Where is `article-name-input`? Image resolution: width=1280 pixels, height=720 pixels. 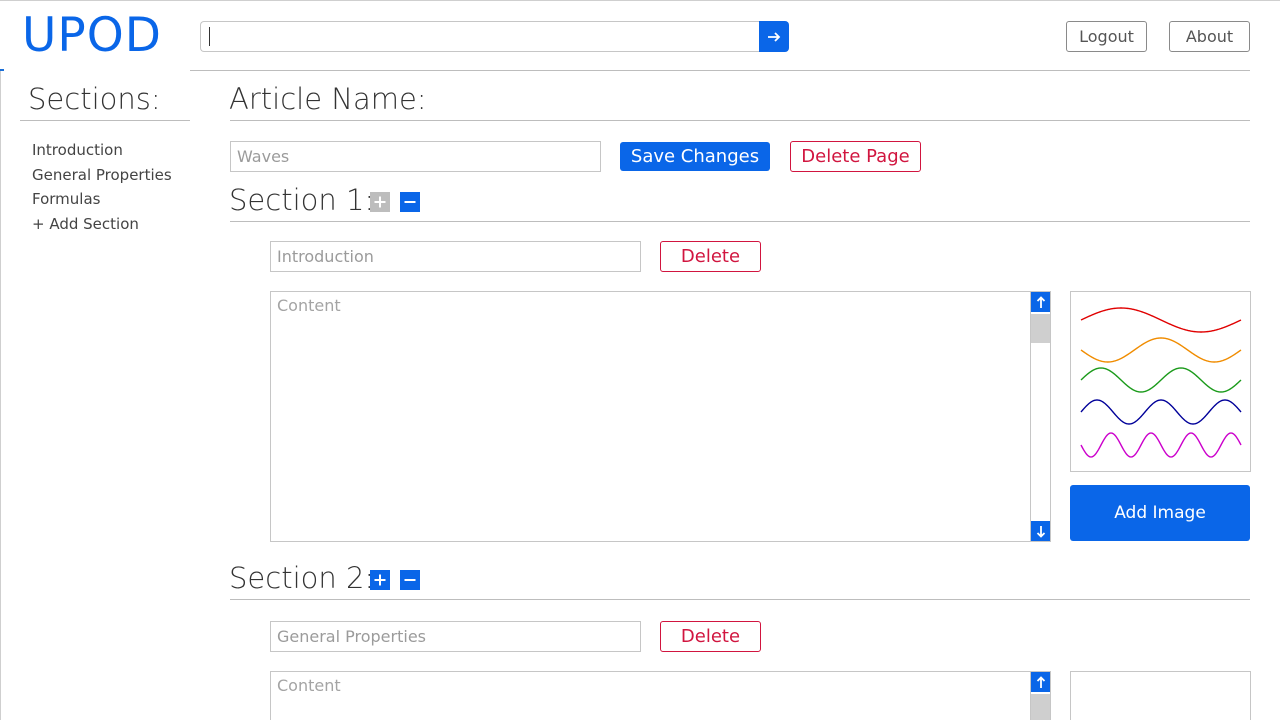 article-name-input is located at coordinates (415, 156).